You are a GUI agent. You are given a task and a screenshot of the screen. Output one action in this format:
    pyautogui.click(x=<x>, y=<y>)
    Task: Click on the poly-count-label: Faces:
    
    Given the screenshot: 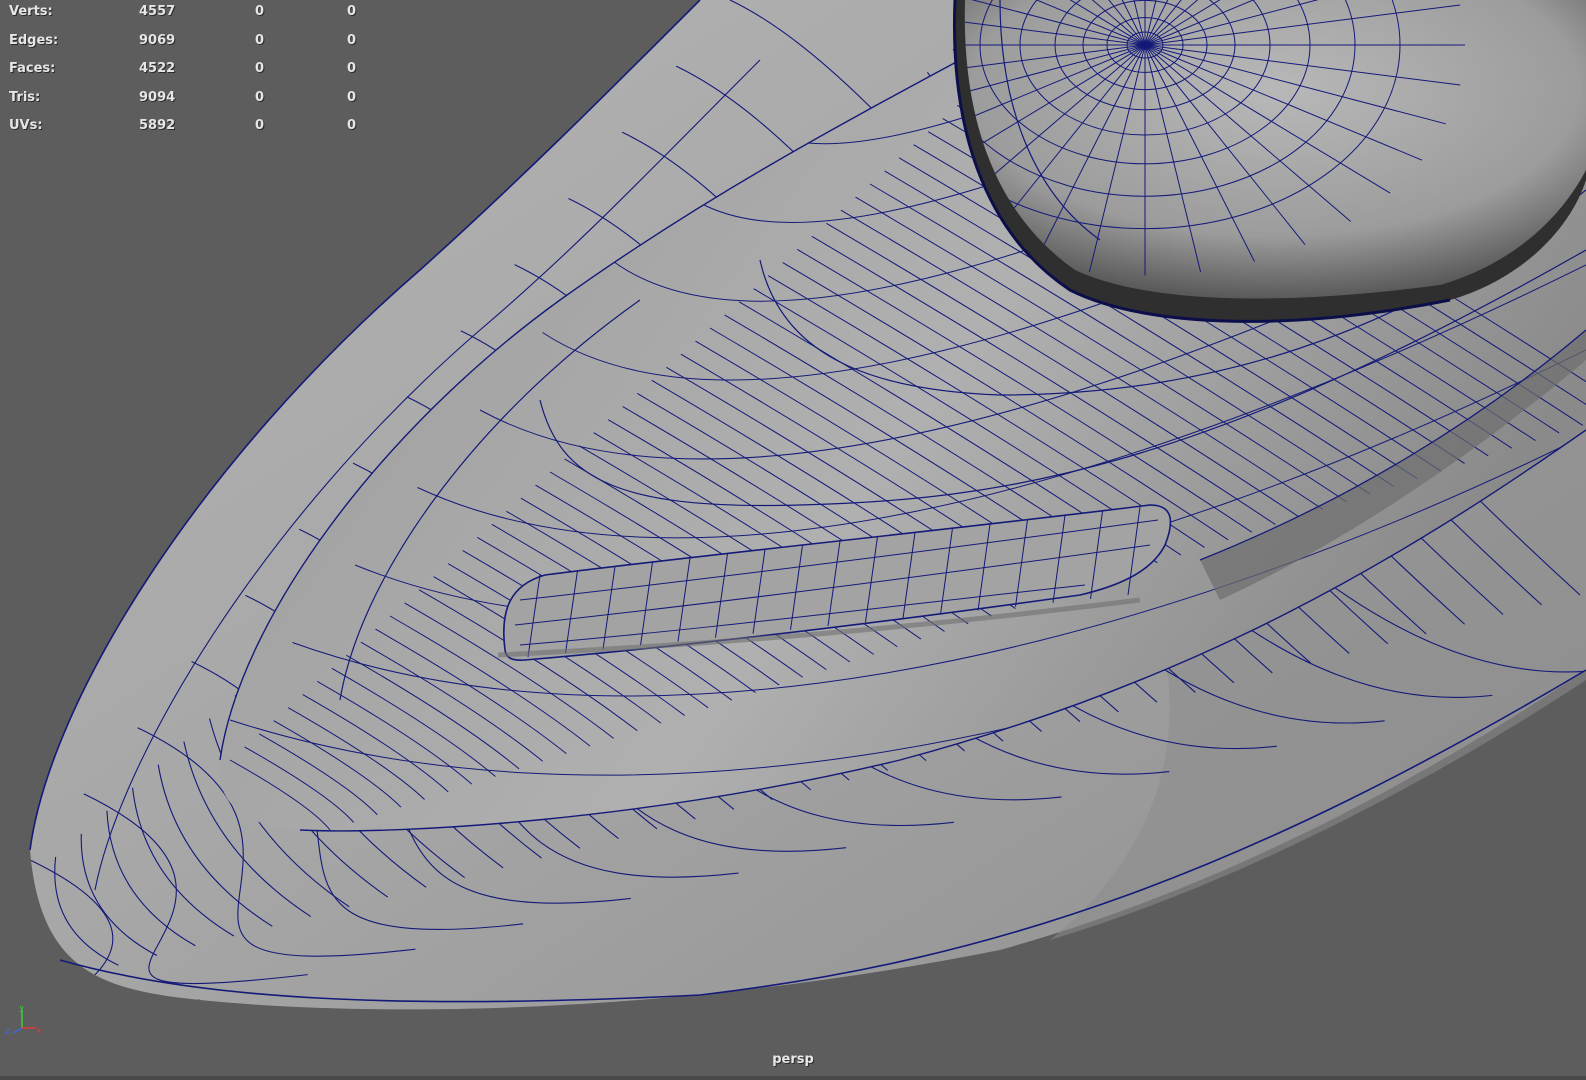 What is the action you would take?
    pyautogui.click(x=32, y=68)
    